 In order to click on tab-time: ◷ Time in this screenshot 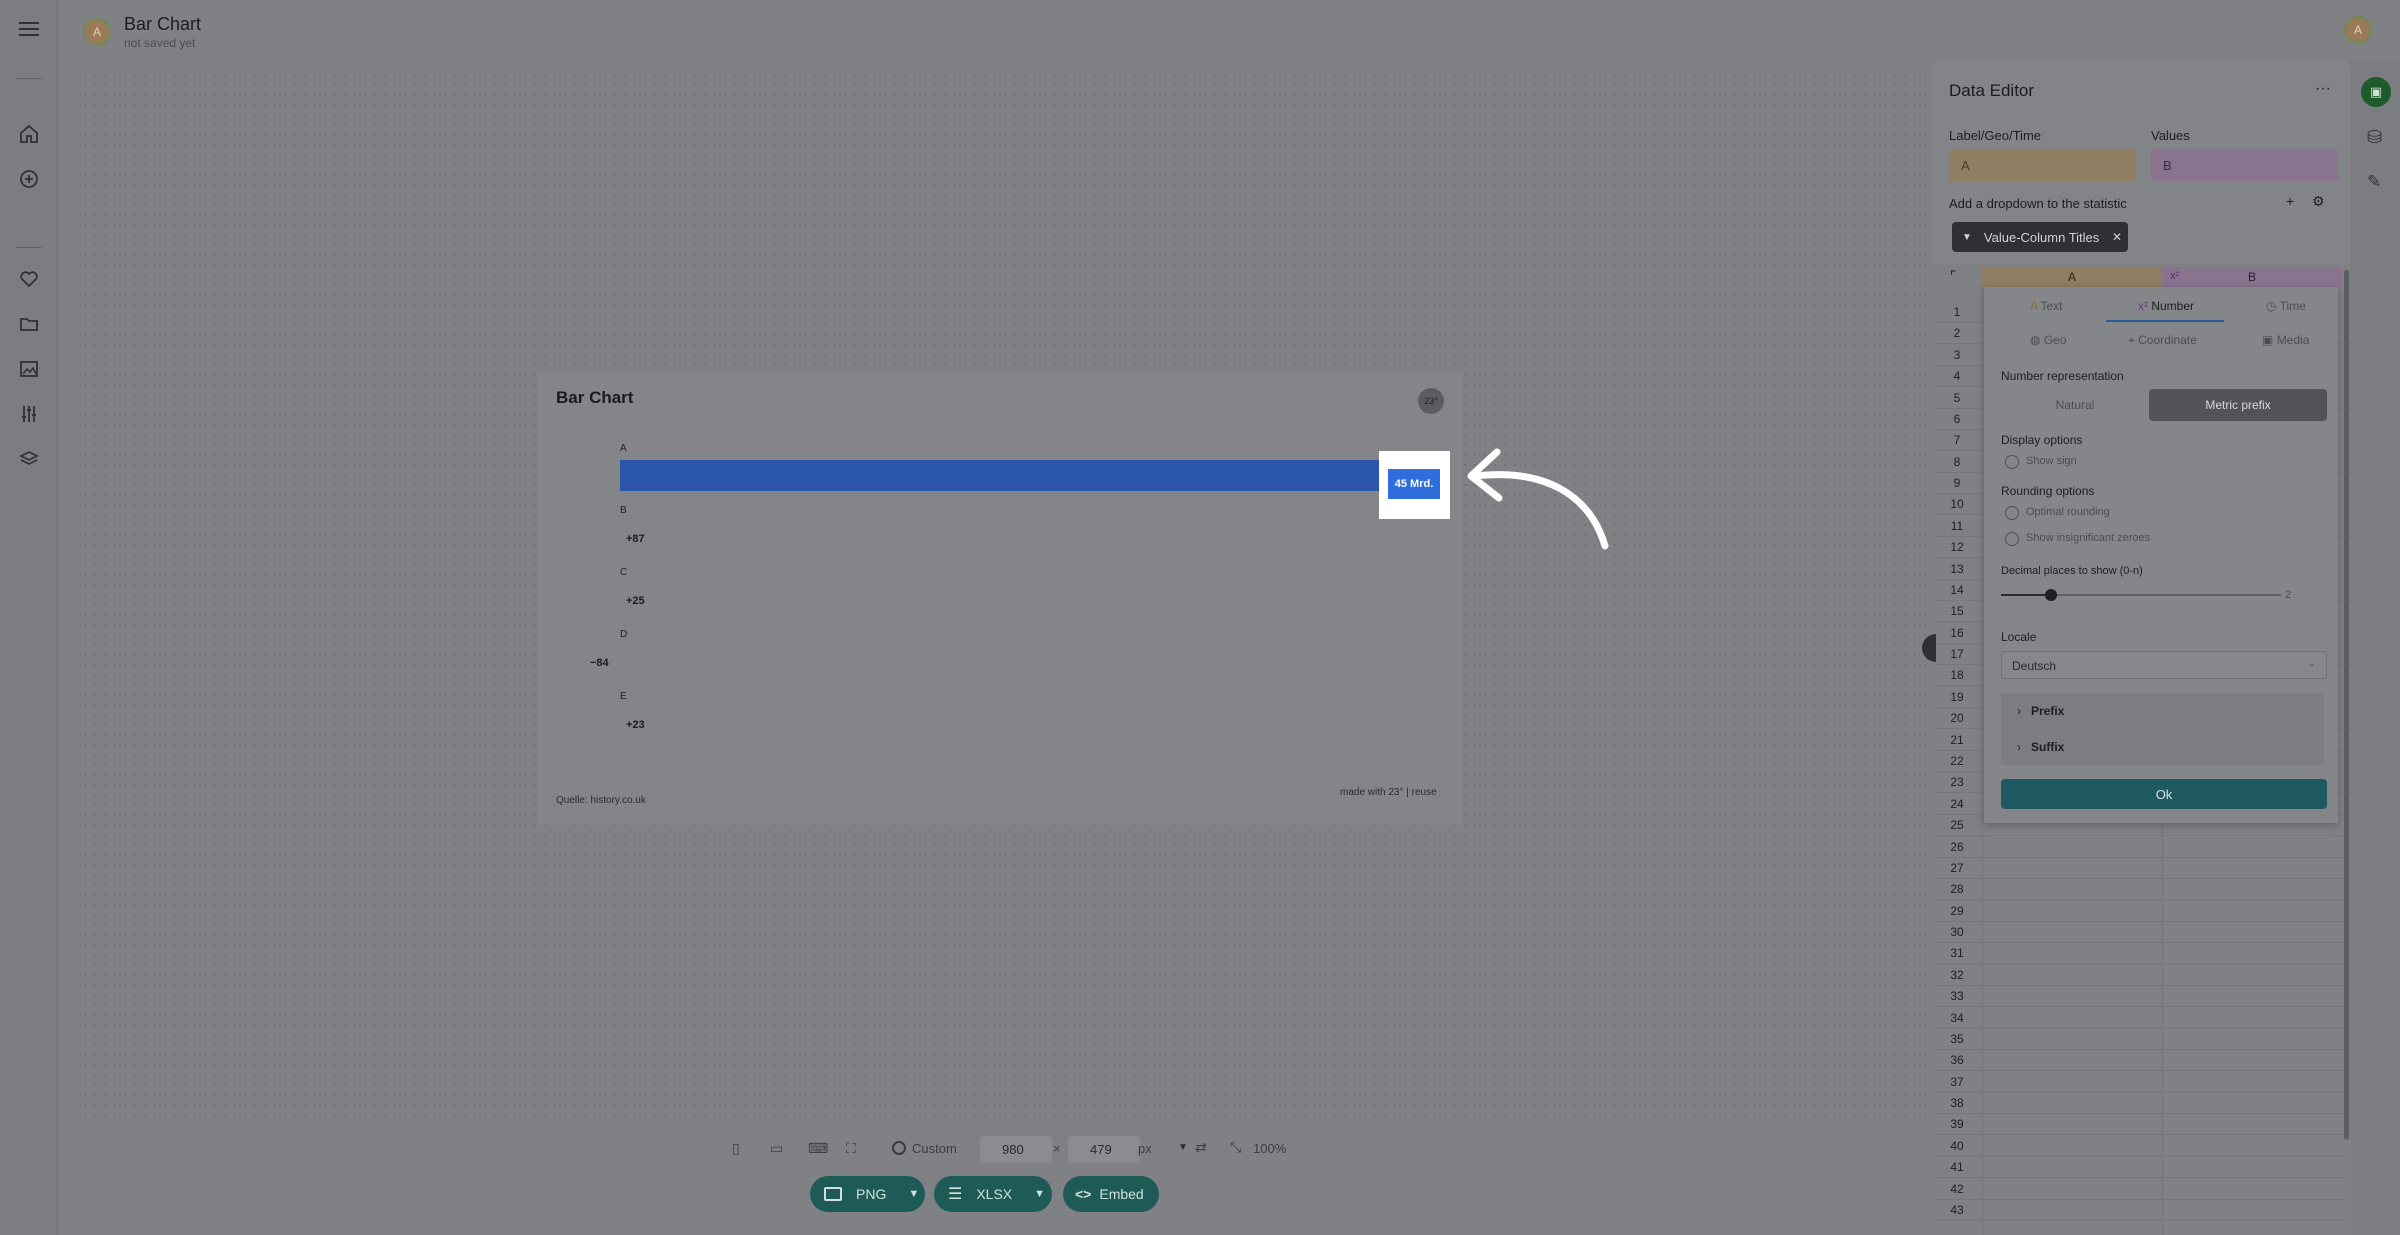, I will do `click(2286, 306)`.